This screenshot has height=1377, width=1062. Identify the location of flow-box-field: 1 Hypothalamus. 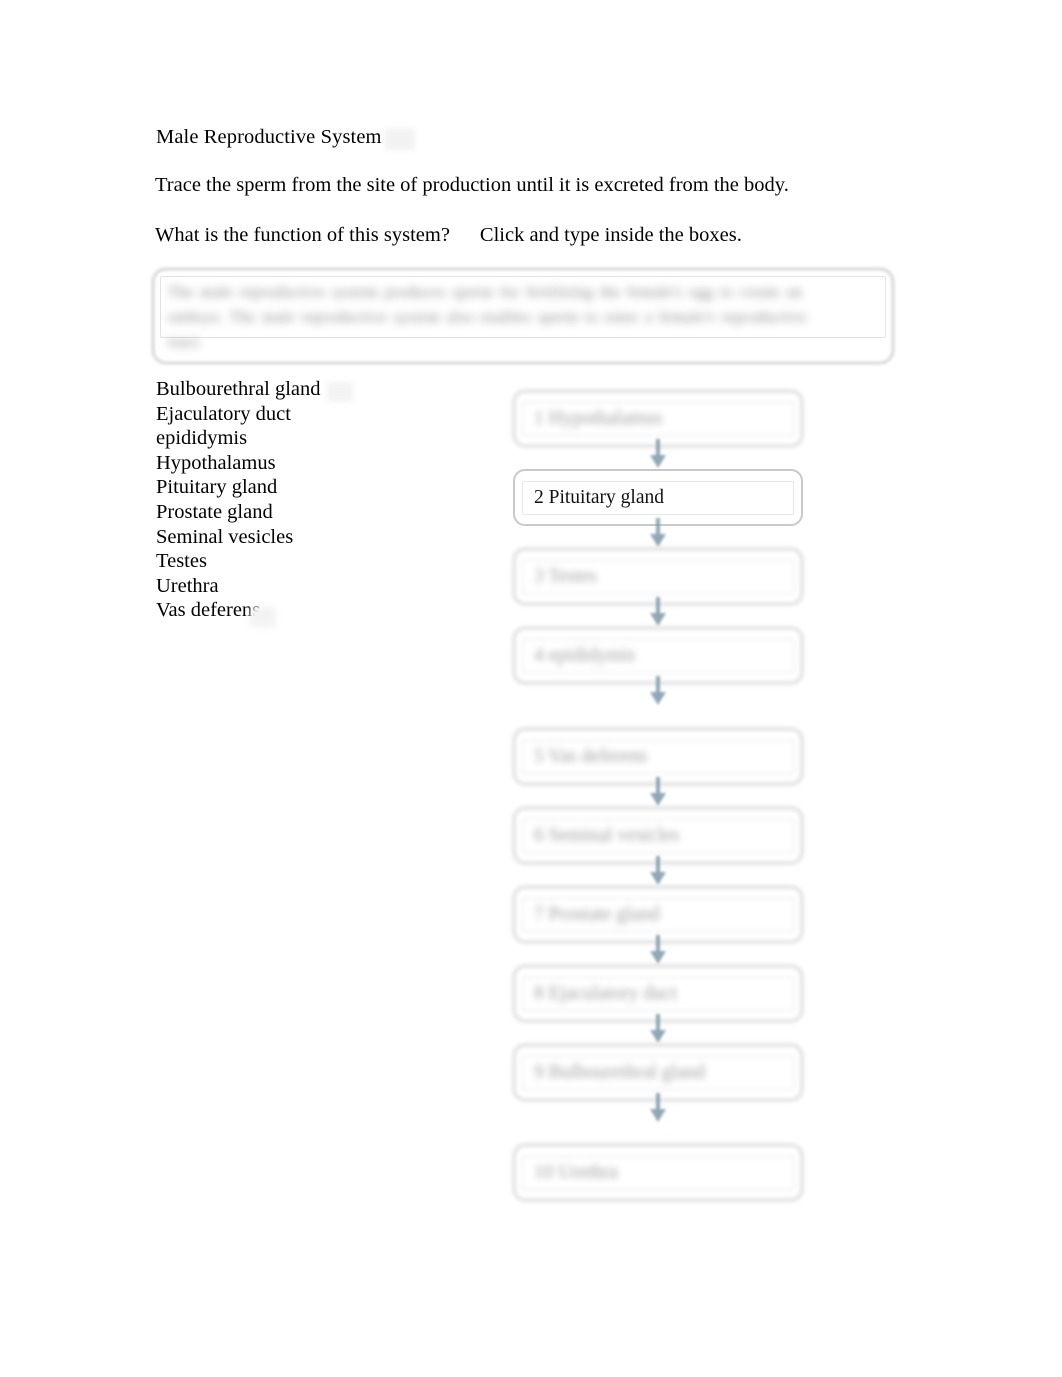
(658, 418).